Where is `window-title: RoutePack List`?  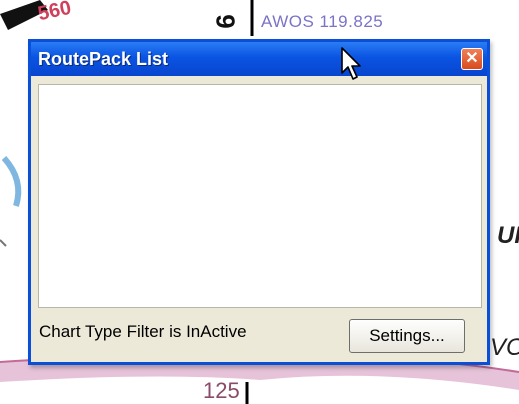 window-title: RoutePack List is located at coordinates (103, 59).